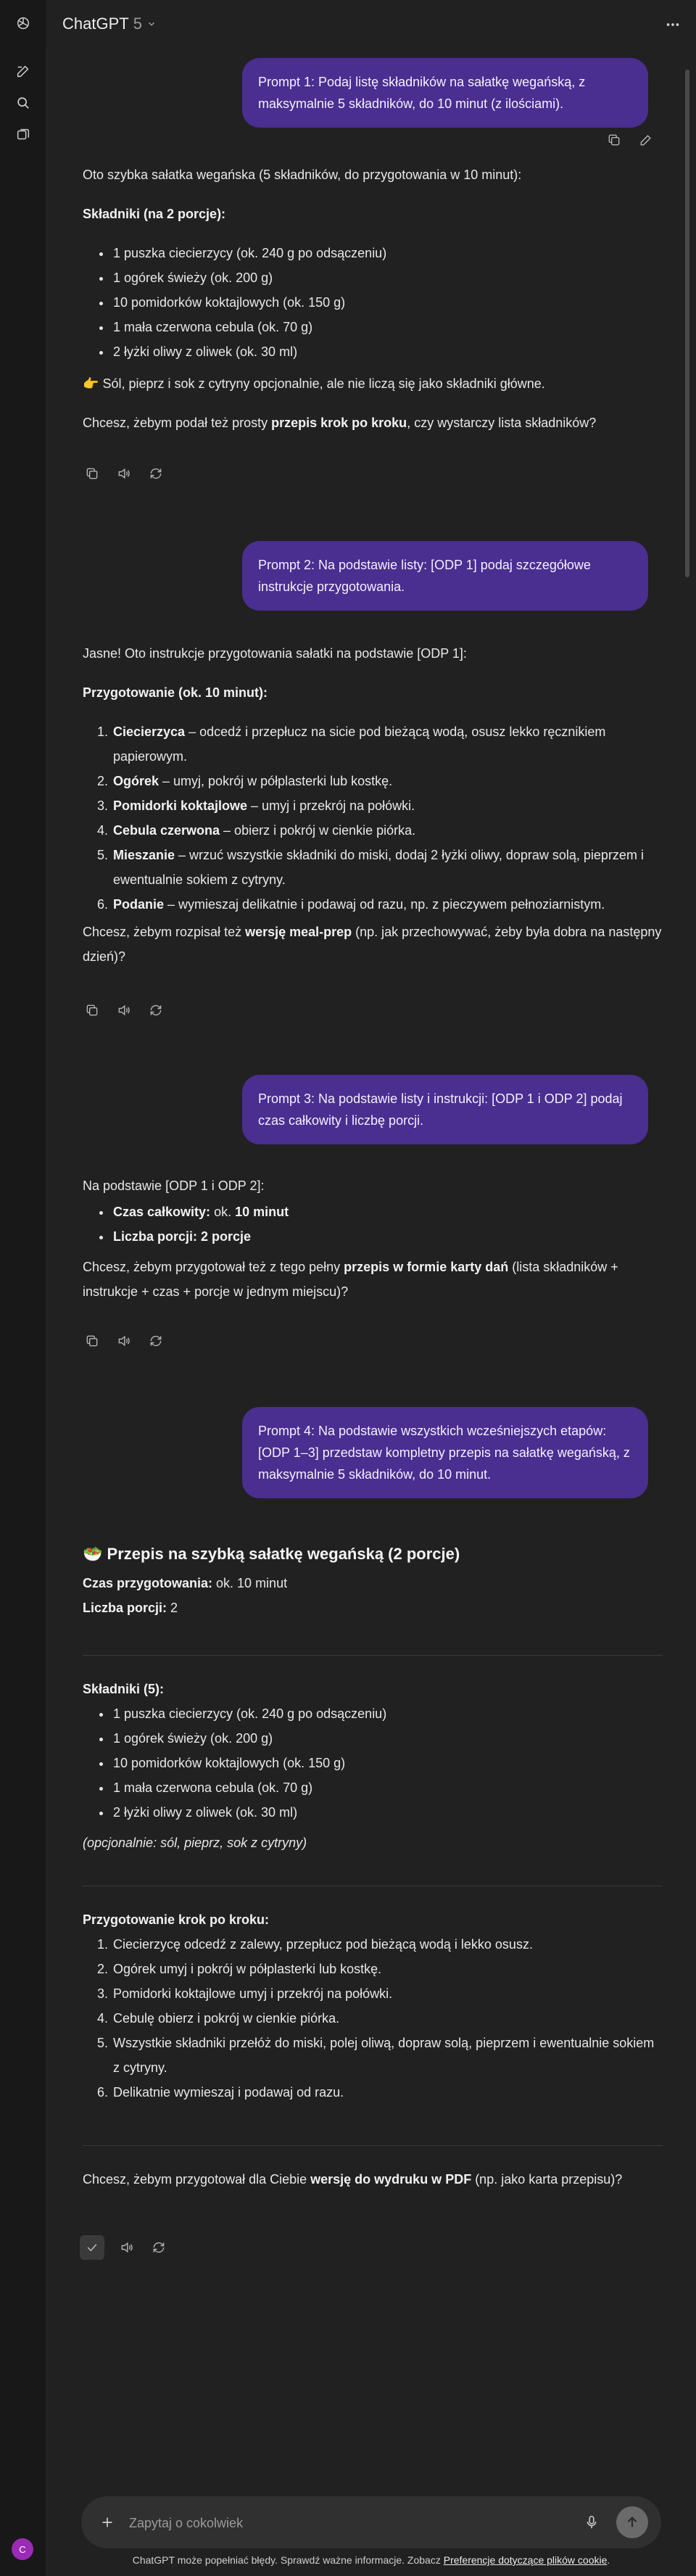  Describe the element at coordinates (373, 1655) in the screenshot. I see `section-divider` at that location.